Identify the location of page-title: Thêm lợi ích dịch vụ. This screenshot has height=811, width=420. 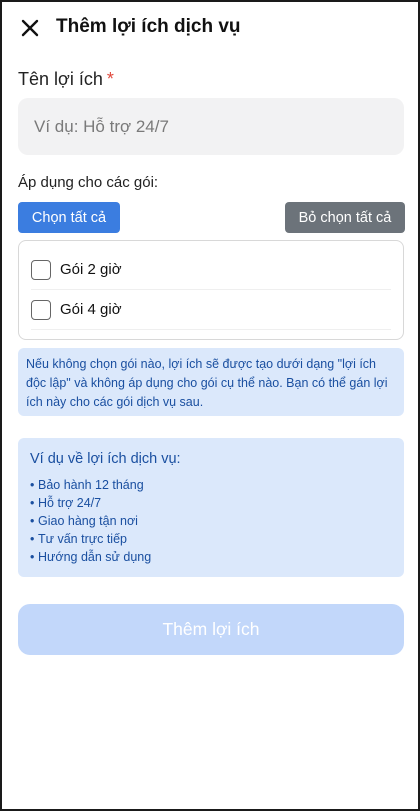
(148, 26).